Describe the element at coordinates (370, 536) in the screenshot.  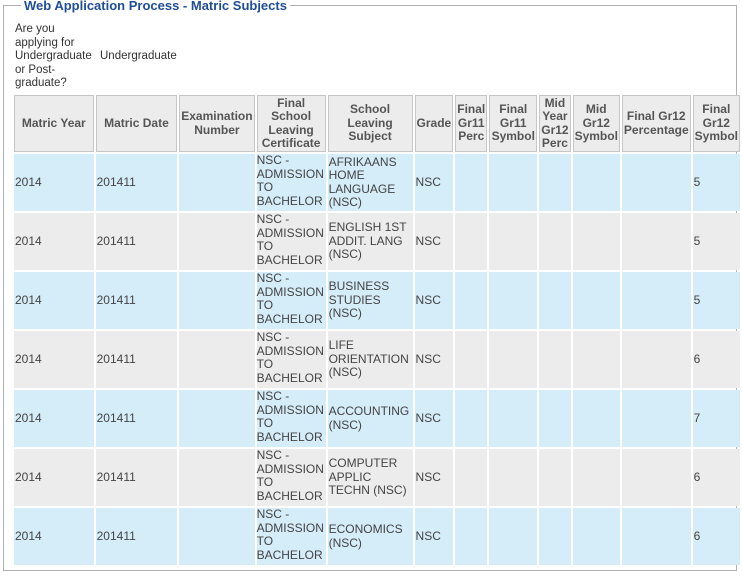
I see `subject-cell: ECONOMICS (NSC)` at that location.